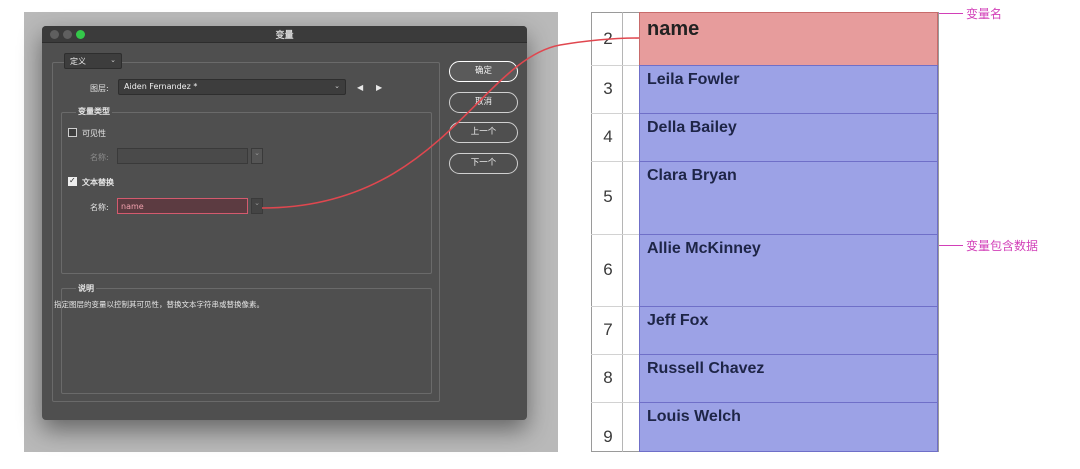 Image resolution: width=1080 pixels, height=469 pixels. I want to click on description-text: 指定图层的变量以控制其可见性，替换文本字符串或替换像素。, so click(159, 304).